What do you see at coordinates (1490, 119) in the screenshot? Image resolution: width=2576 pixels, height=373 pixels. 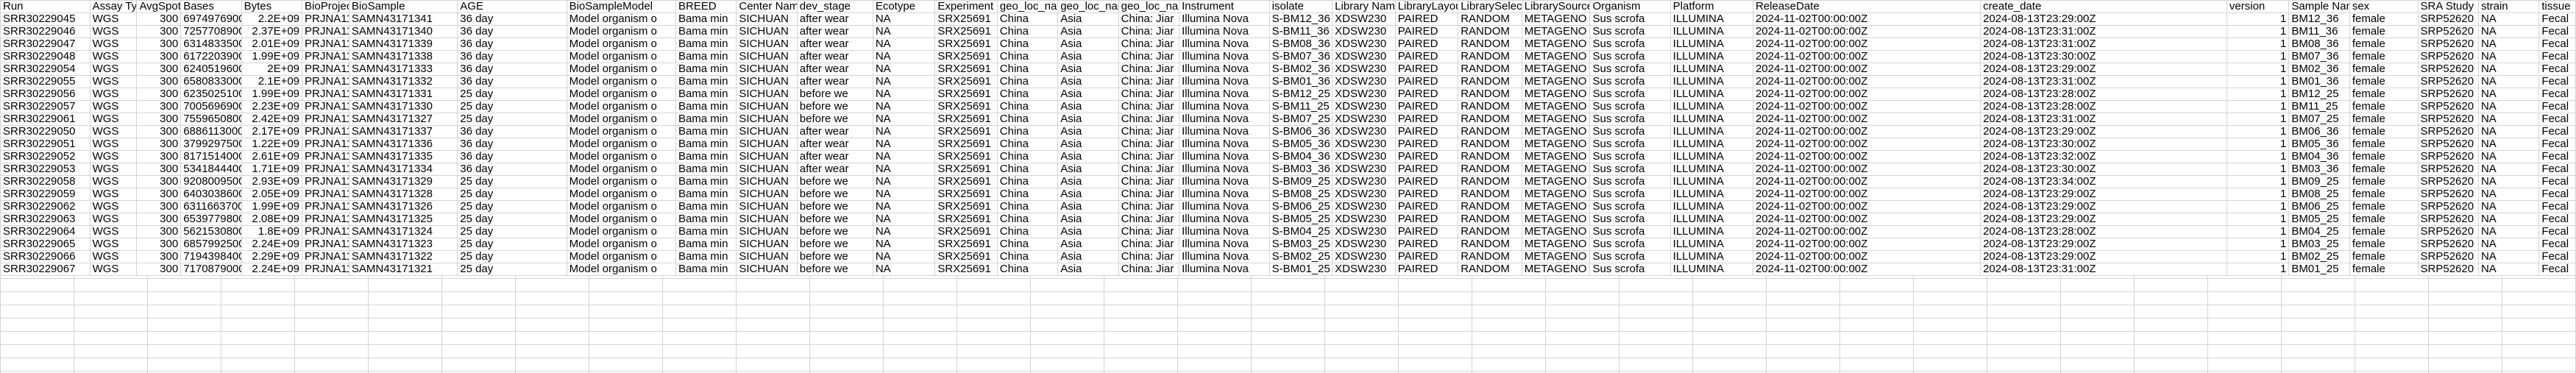 I see `table-cell: RANDOM` at bounding box center [1490, 119].